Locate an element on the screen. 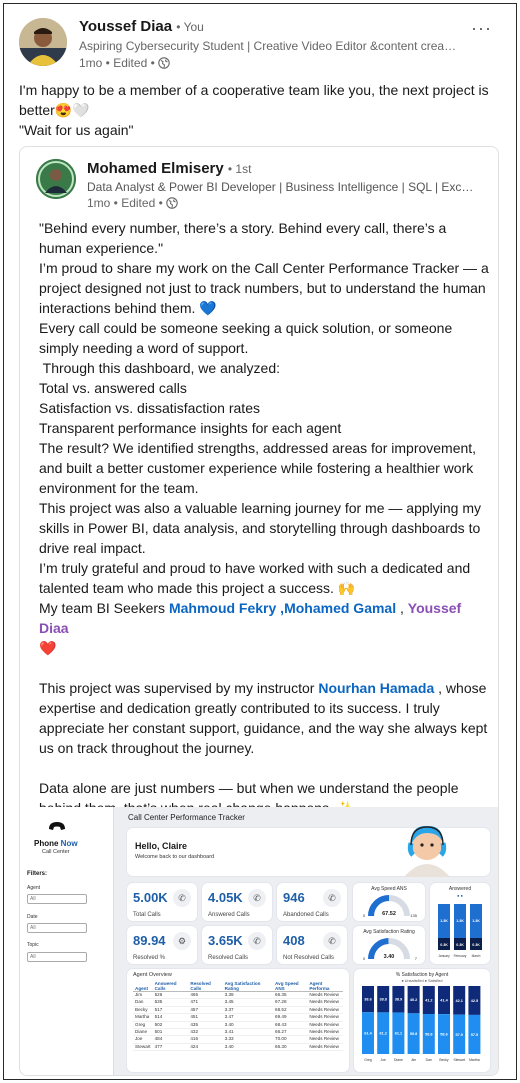 This screenshot has height=1083, width=520. table-header: Agent is located at coordinates (143, 986).